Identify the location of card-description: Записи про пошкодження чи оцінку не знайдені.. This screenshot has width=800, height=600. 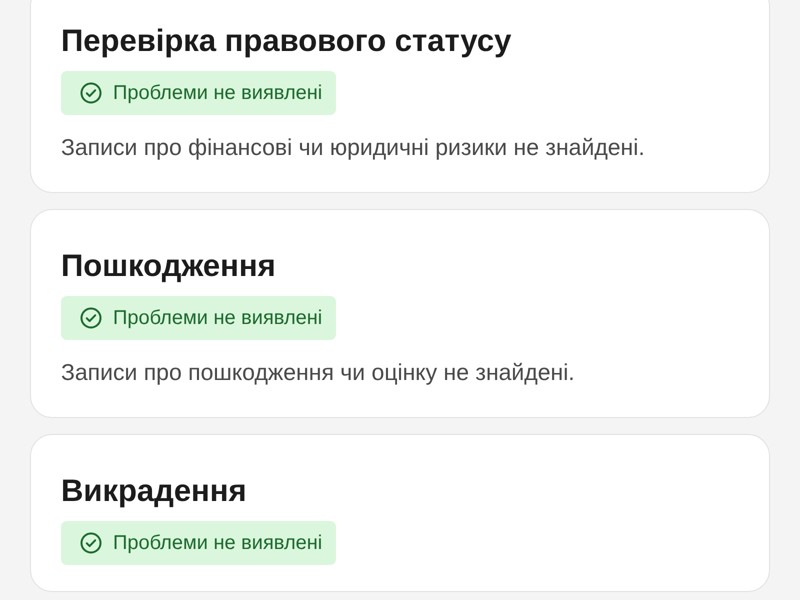
(318, 372).